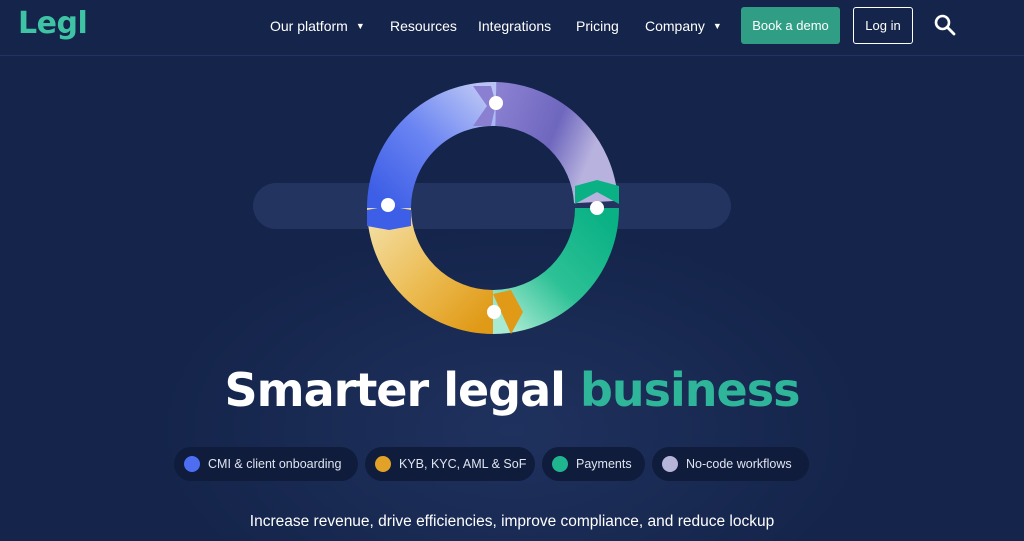 The height and width of the screenshot is (541, 1024). Describe the element at coordinates (494, 312) in the screenshot. I see `ring-dot-bottom` at that location.